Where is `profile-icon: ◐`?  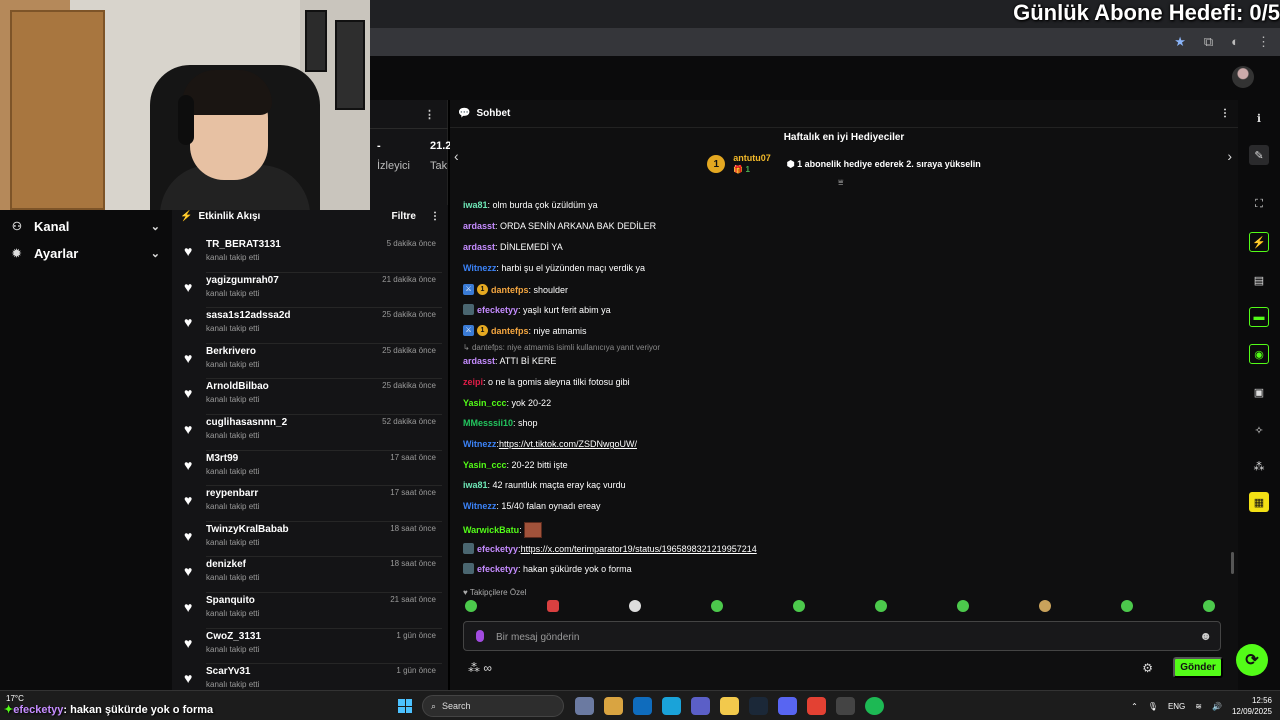
profile-icon: ◐ is located at coordinates (1235, 42).